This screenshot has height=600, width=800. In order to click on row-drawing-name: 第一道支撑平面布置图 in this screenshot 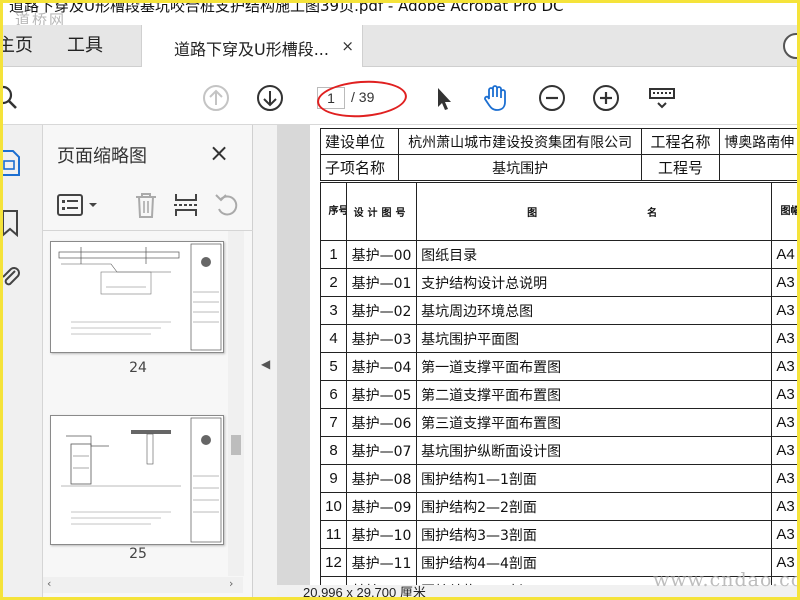, I will do `click(594, 366)`.